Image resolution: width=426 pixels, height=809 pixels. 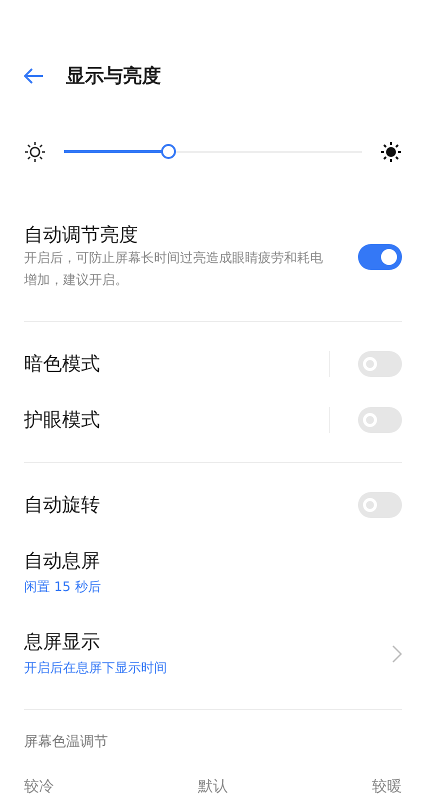 I want to click on brightness-slider, so click(x=213, y=152).